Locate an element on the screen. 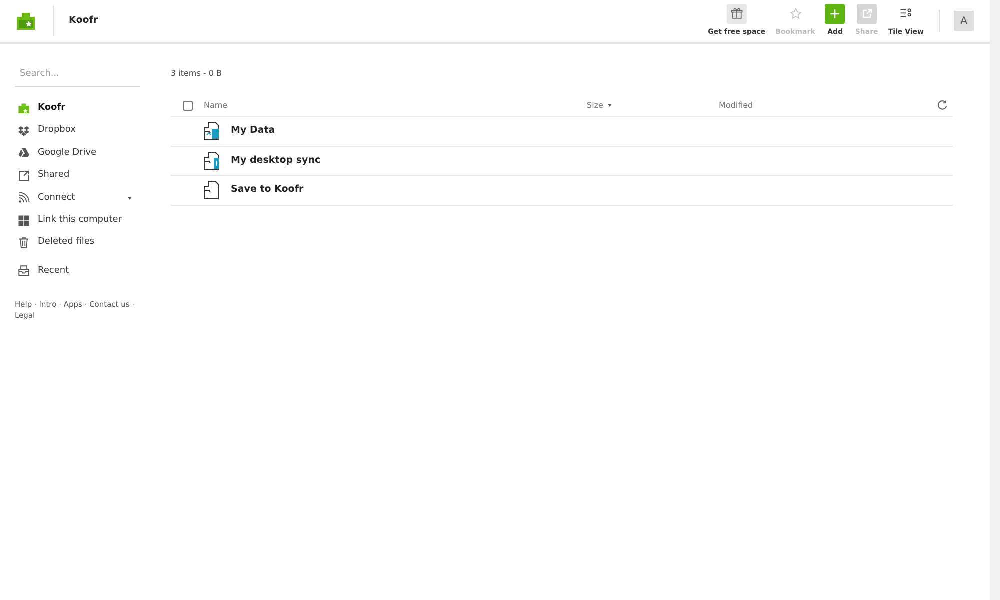 This screenshot has height=600, width=1000. sidebar-item: Google Drive is located at coordinates (77, 153).